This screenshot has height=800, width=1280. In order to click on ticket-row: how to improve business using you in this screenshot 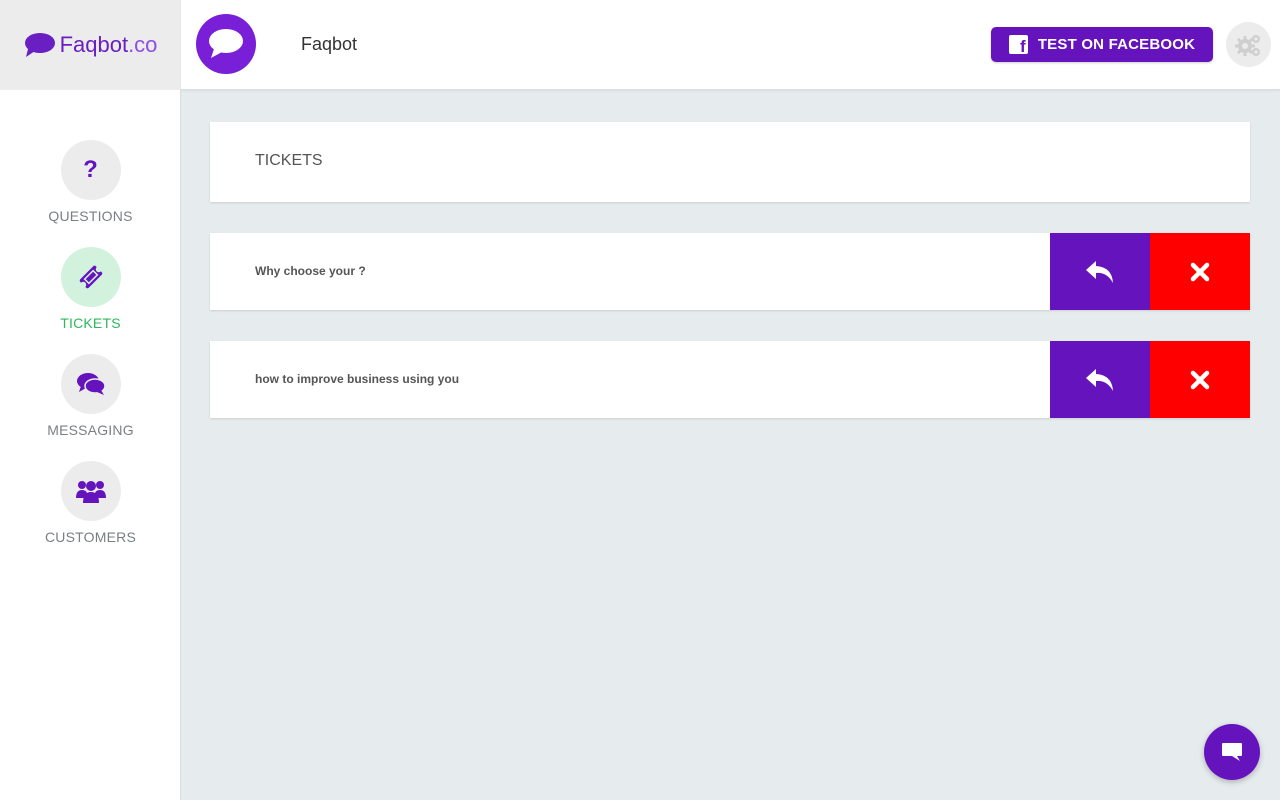, I will do `click(730, 379)`.